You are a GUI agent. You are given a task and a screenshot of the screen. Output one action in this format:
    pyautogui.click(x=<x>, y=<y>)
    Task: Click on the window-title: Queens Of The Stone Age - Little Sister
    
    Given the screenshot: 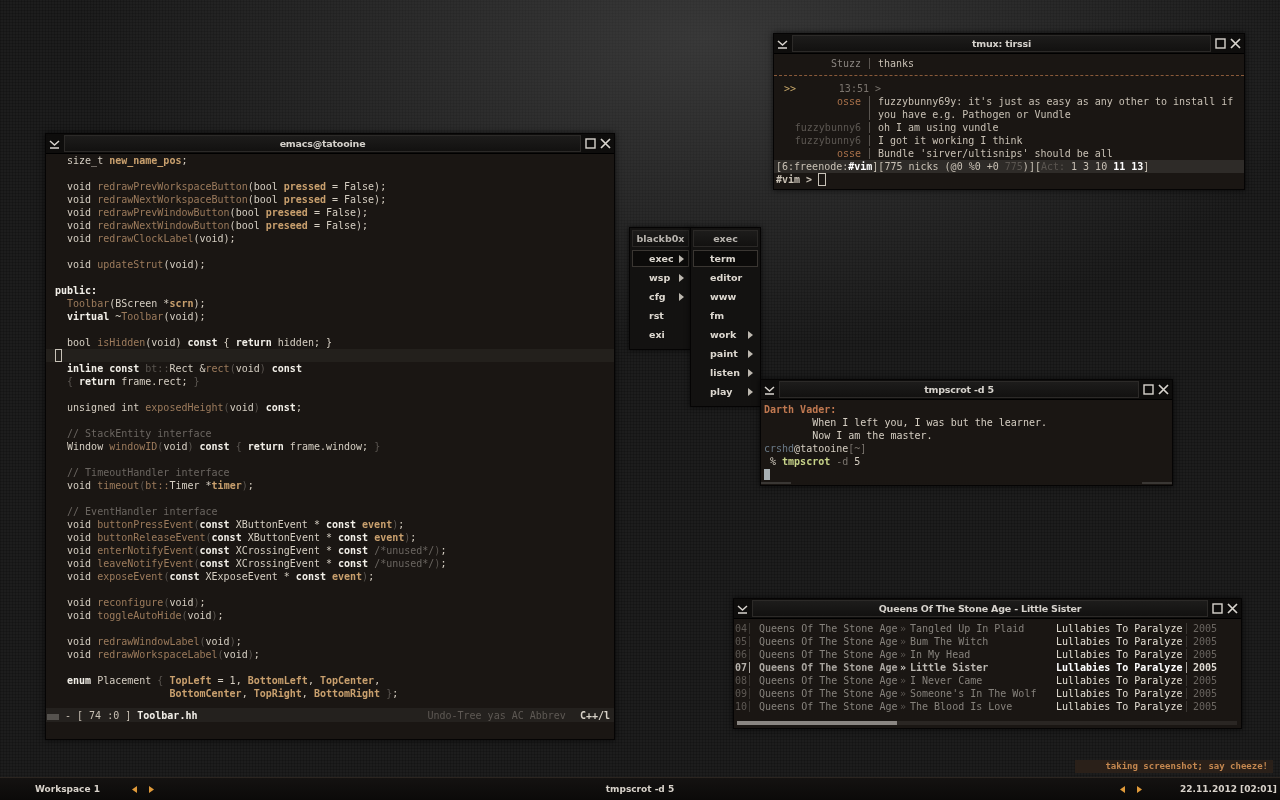 What is the action you would take?
    pyautogui.click(x=980, y=608)
    